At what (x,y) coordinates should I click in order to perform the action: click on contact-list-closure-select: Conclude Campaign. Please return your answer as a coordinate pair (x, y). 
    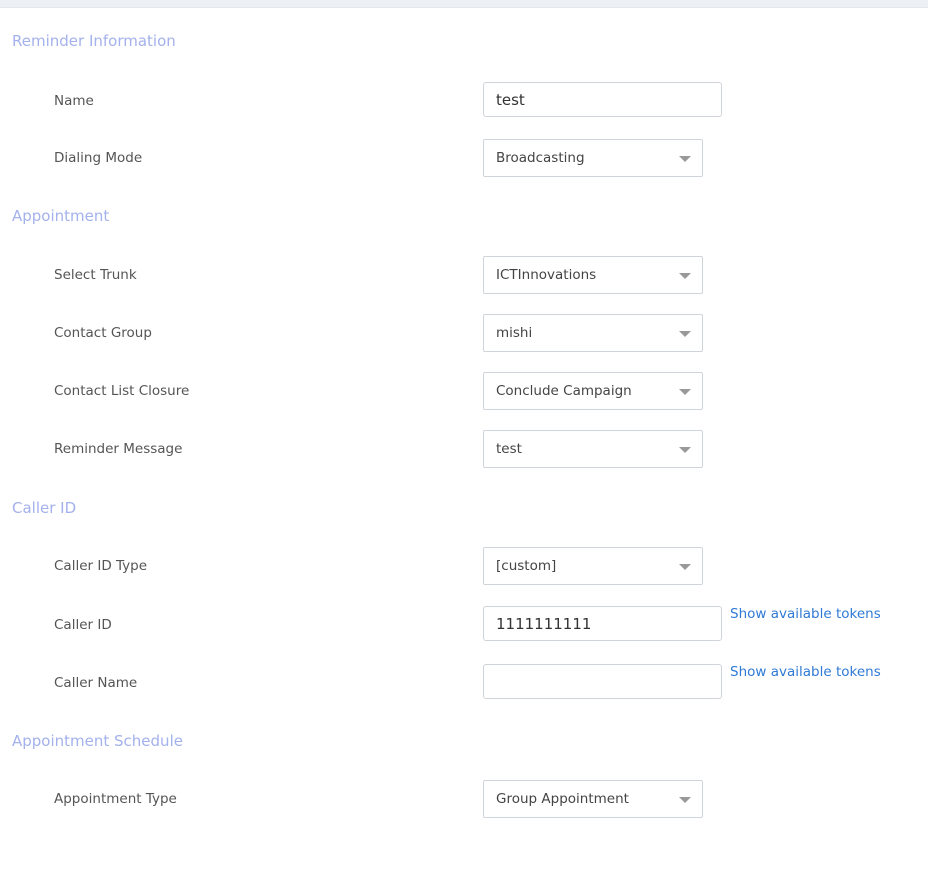
    Looking at the image, I should click on (593, 391).